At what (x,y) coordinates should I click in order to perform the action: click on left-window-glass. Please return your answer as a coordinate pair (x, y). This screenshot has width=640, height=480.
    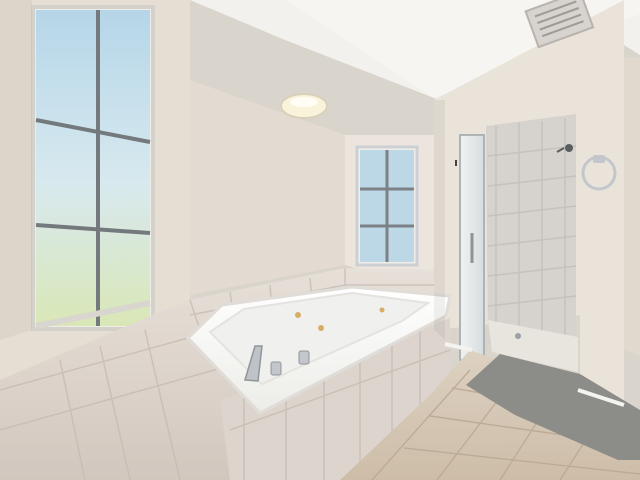
    Looking at the image, I should click on (93, 168).